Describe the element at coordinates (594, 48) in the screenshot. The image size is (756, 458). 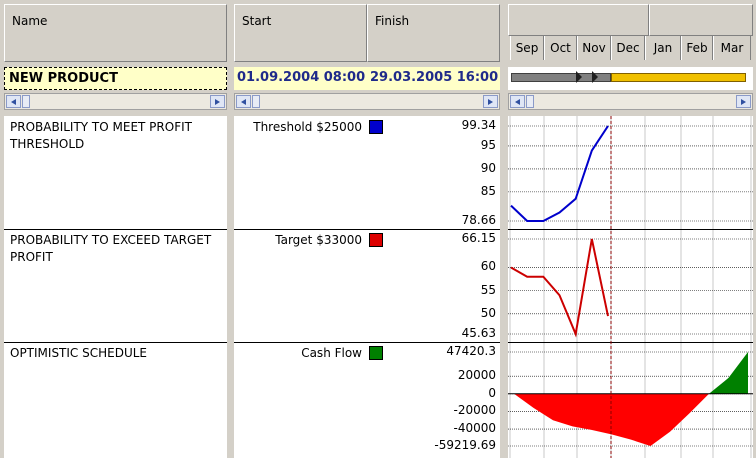
I see `month-nov: Nov` at that location.